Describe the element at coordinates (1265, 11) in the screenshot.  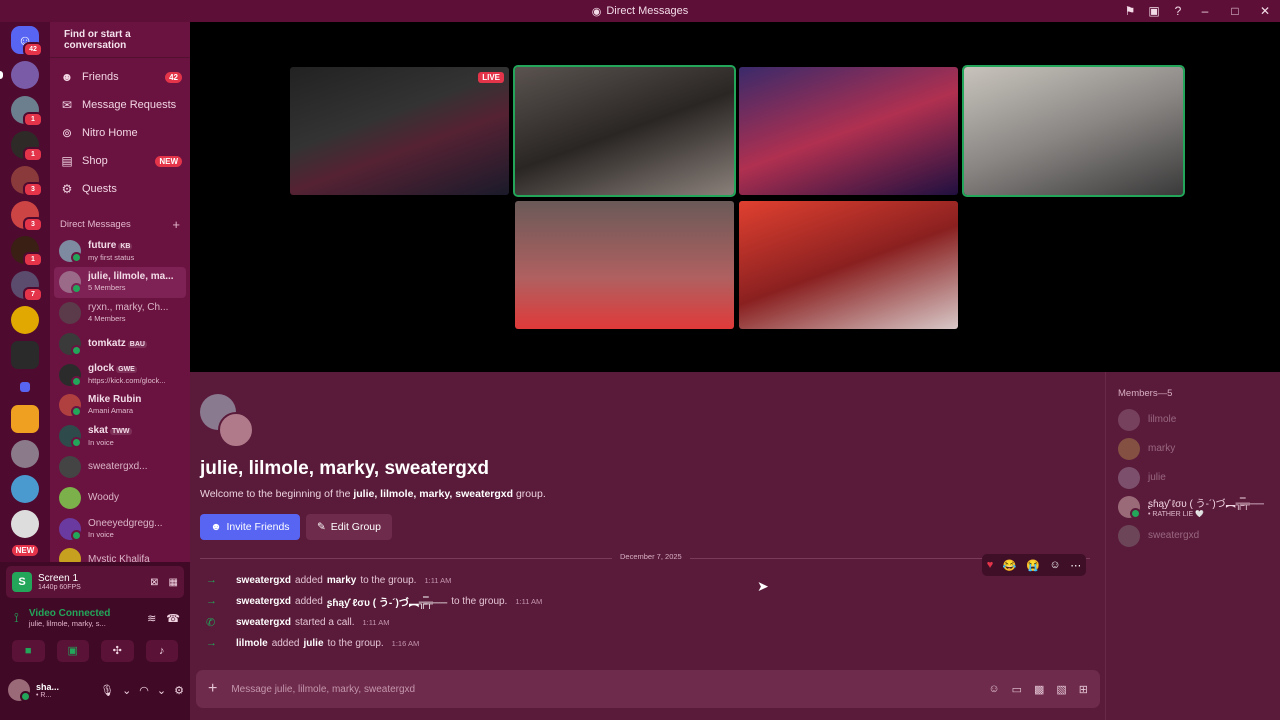
I see `close-button: ✕` at that location.